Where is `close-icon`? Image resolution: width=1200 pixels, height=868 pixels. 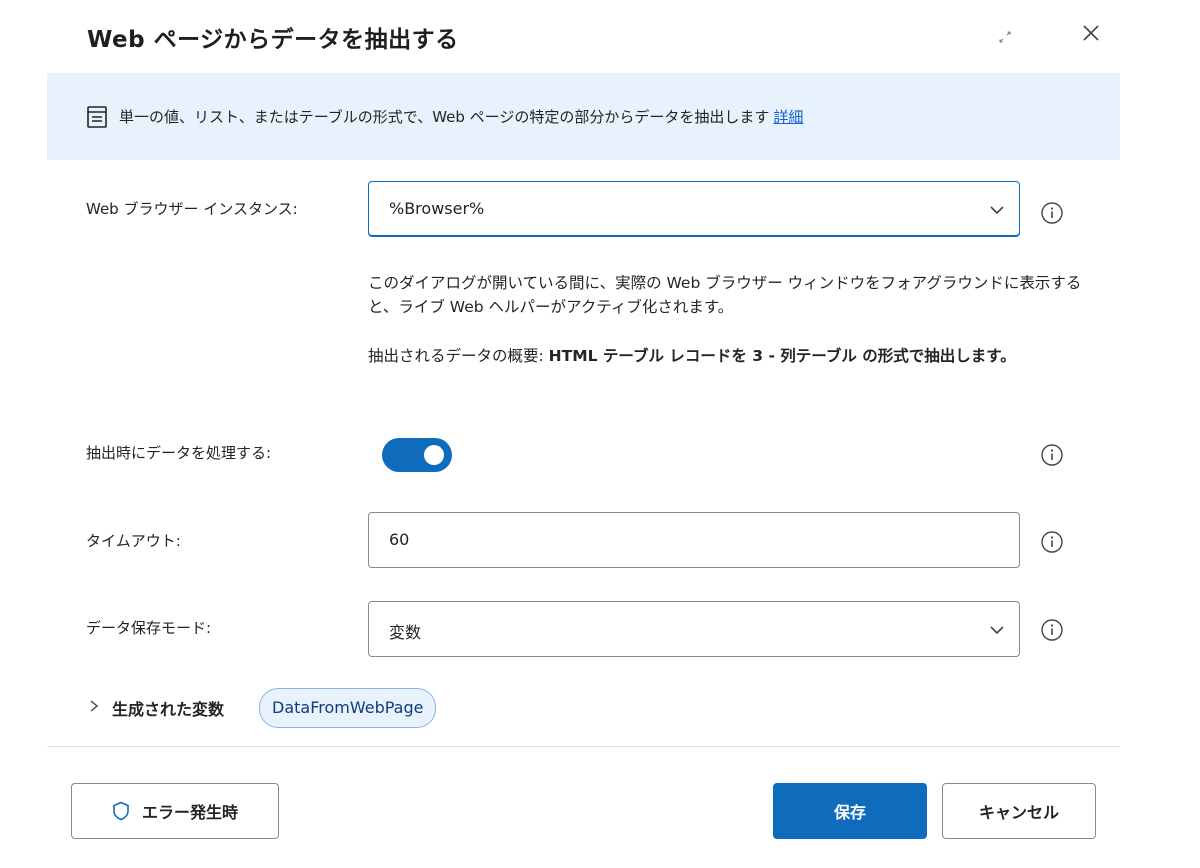
close-icon is located at coordinates (1091, 33).